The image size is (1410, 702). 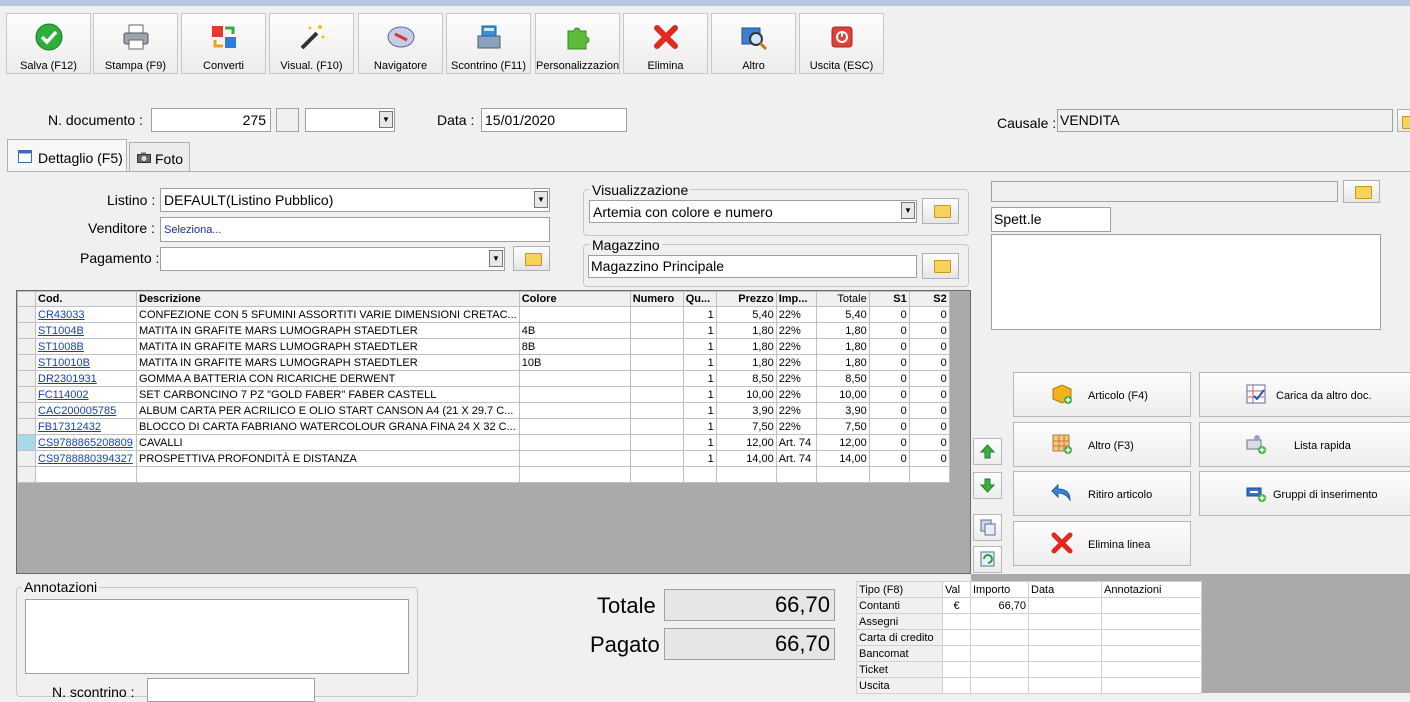 I want to click on listino-select: DEFAULT(Listino Pubblico) ▼, so click(x=355, y=200).